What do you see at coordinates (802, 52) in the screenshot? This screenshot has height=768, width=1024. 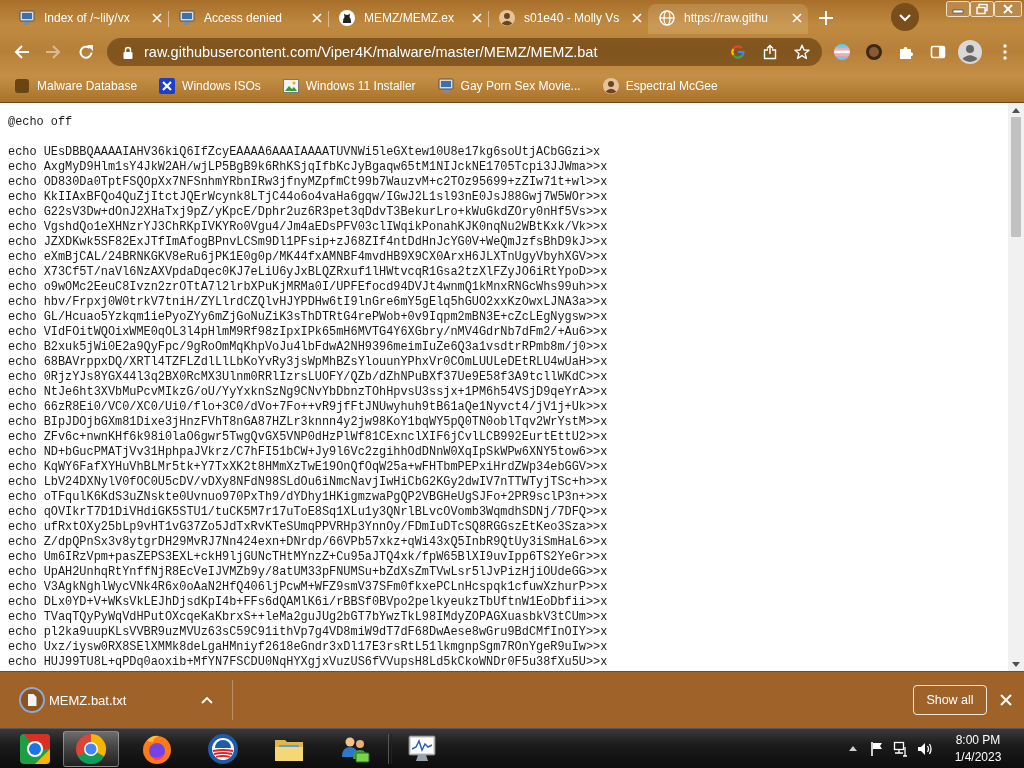 I see `star-icon` at bounding box center [802, 52].